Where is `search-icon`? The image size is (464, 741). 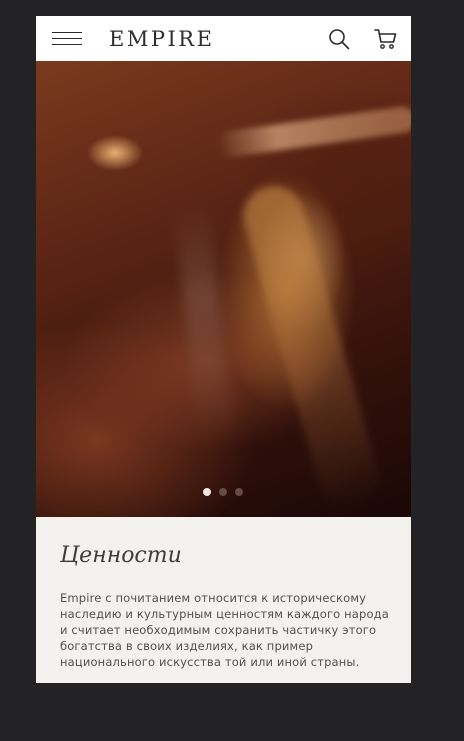 search-icon is located at coordinates (339, 39).